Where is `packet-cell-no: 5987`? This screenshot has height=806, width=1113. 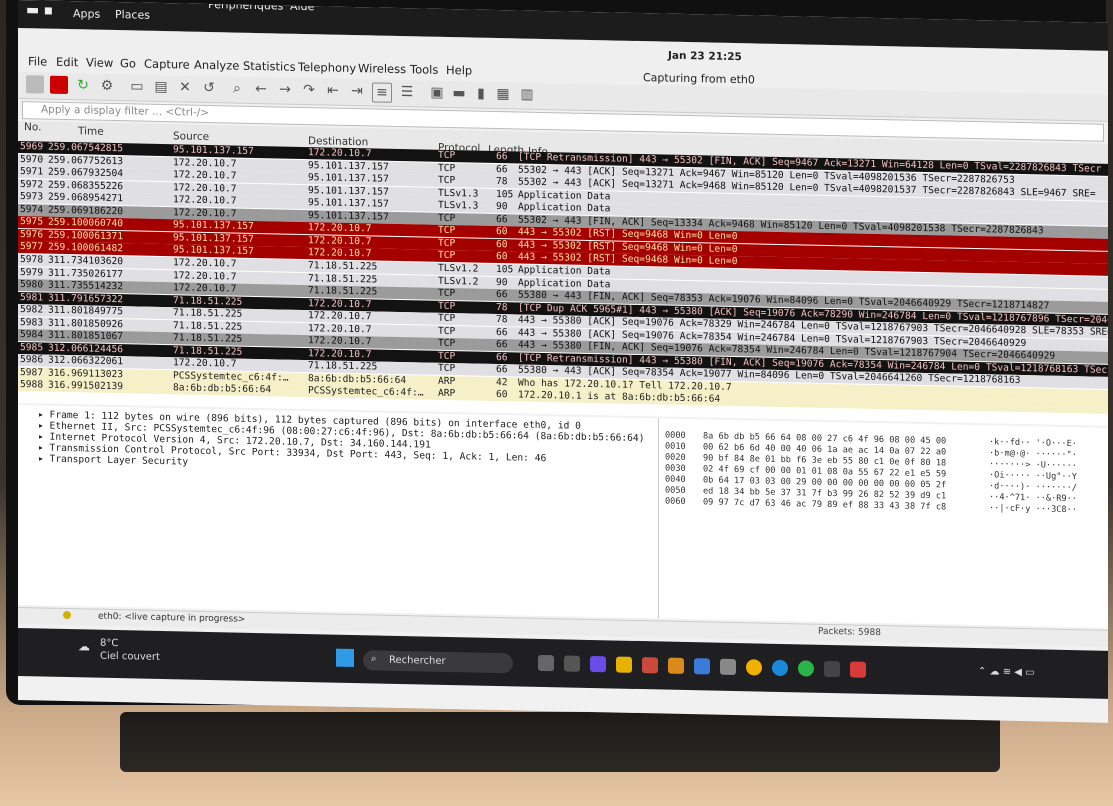 packet-cell-no: 5987 is located at coordinates (32, 372).